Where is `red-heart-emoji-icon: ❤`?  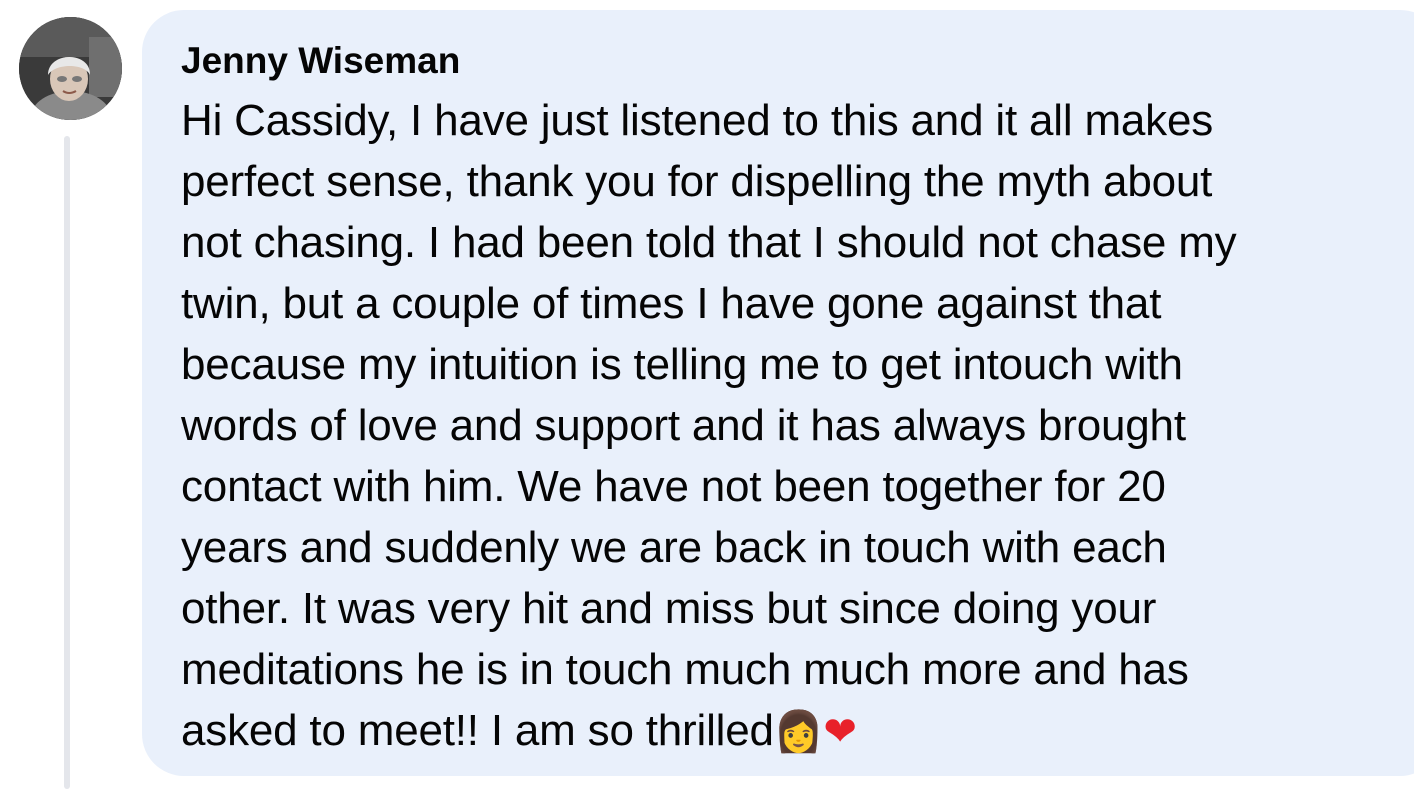
red-heart-emoji-icon: ❤ is located at coordinates (840, 732).